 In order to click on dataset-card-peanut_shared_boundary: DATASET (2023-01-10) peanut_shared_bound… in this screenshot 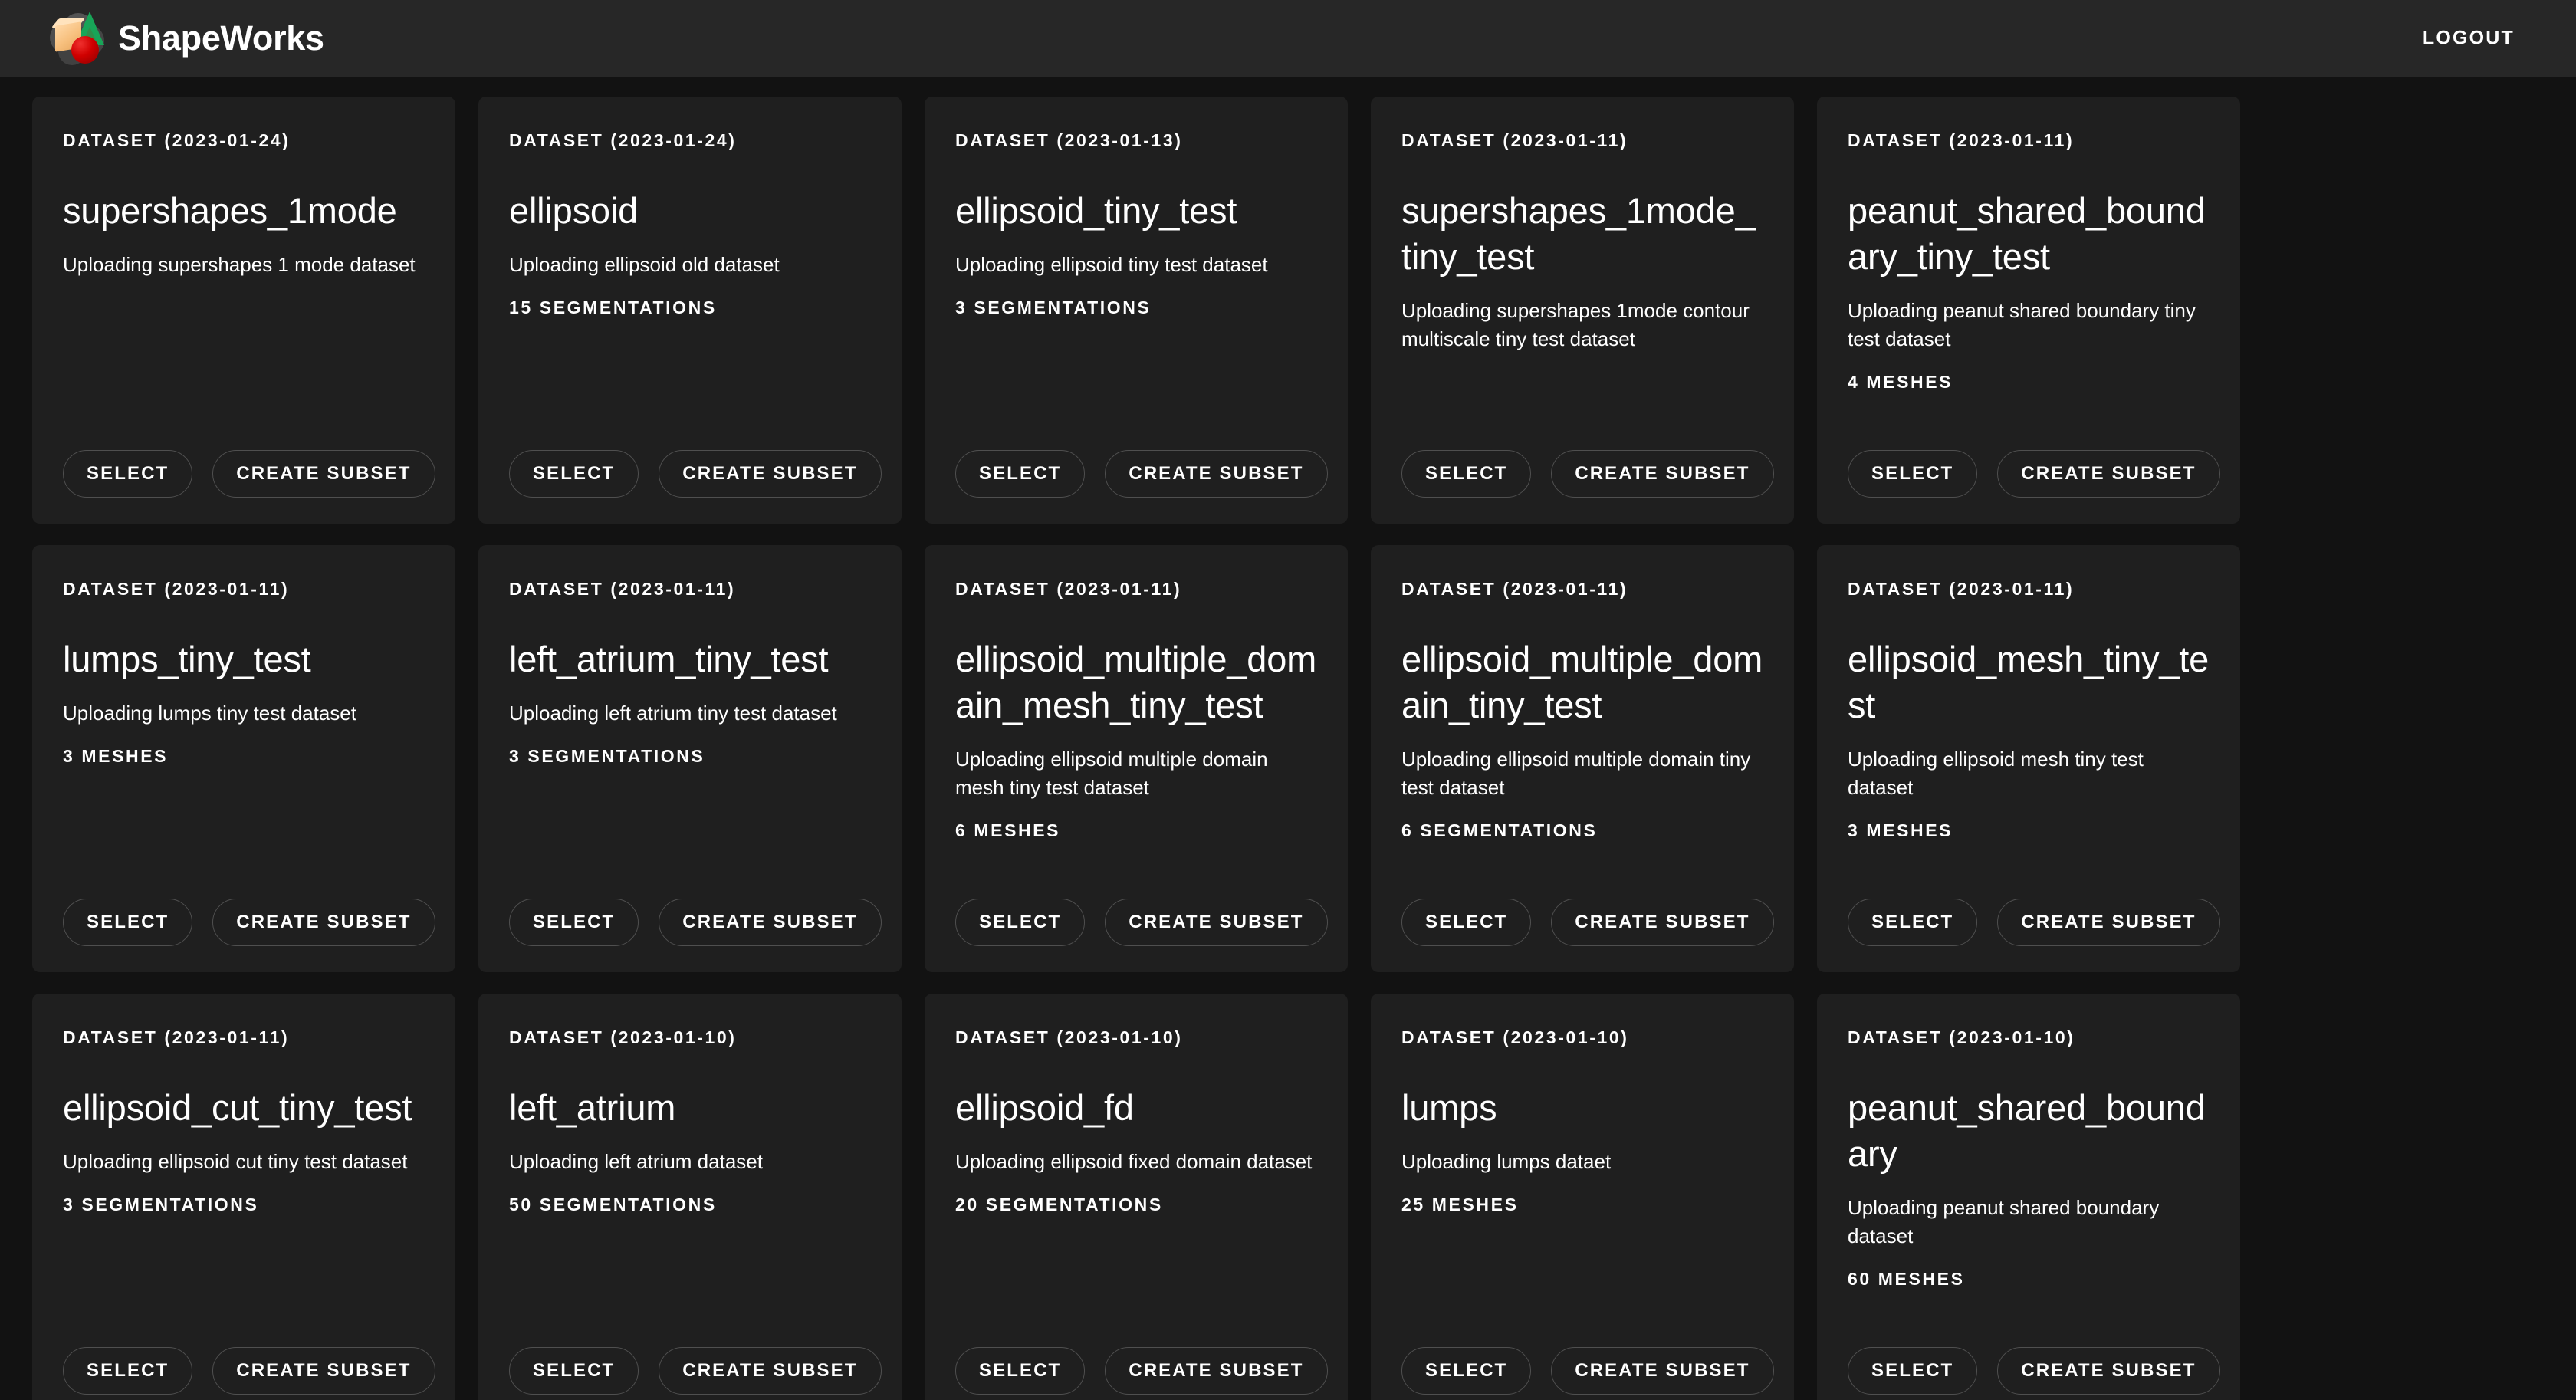, I will do `click(2029, 1197)`.